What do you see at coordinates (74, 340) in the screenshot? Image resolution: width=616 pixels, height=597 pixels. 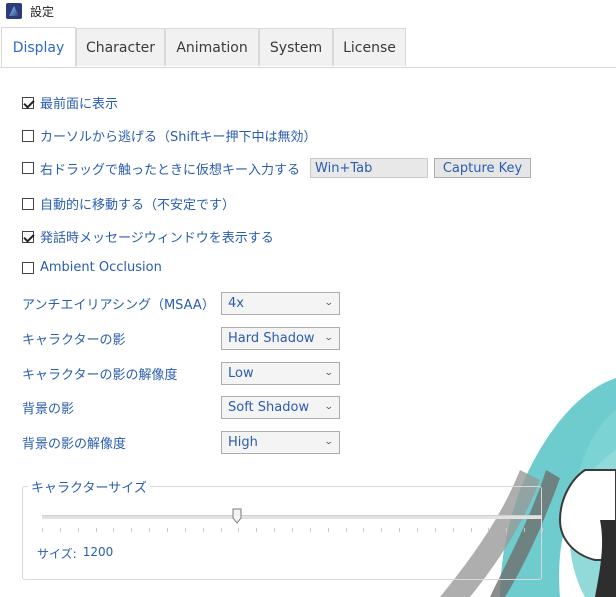 I see `setting-label: キャラクターの影` at bounding box center [74, 340].